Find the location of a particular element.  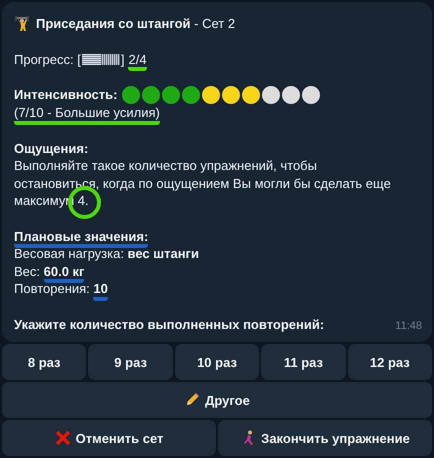

section-heading: Ощущения: is located at coordinates (51, 148).